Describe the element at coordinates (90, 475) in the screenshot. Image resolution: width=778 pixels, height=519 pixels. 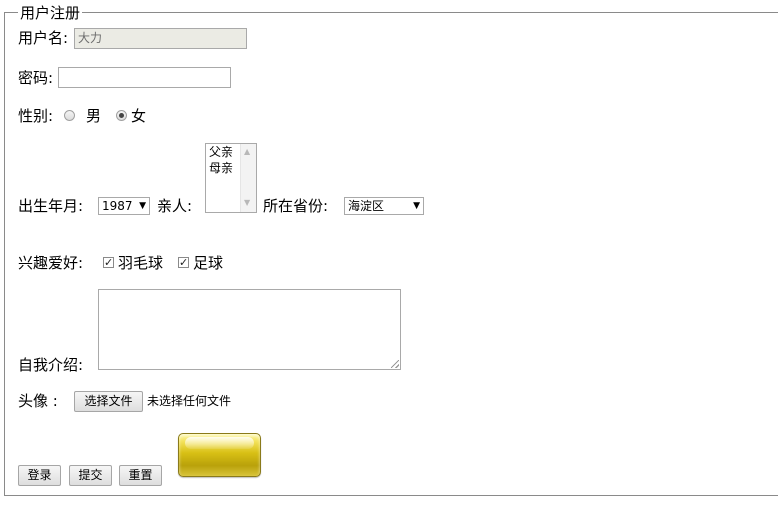
I see `submit-button: 提交` at that location.